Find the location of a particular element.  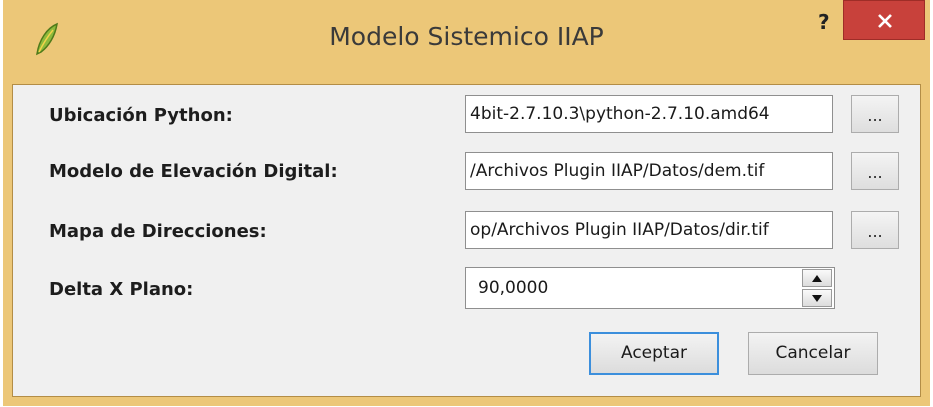

close-button is located at coordinates (884, 20).